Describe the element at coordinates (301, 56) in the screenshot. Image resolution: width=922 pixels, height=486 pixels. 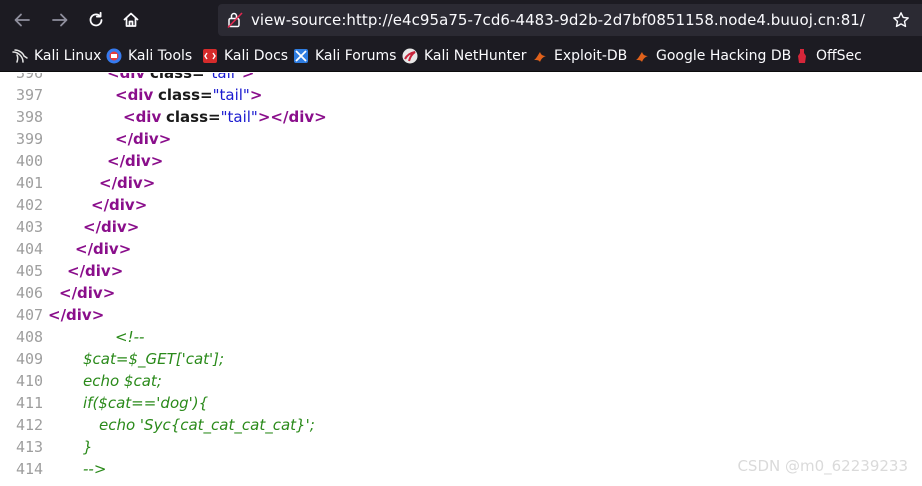
I see `kali-forums-icon` at that location.